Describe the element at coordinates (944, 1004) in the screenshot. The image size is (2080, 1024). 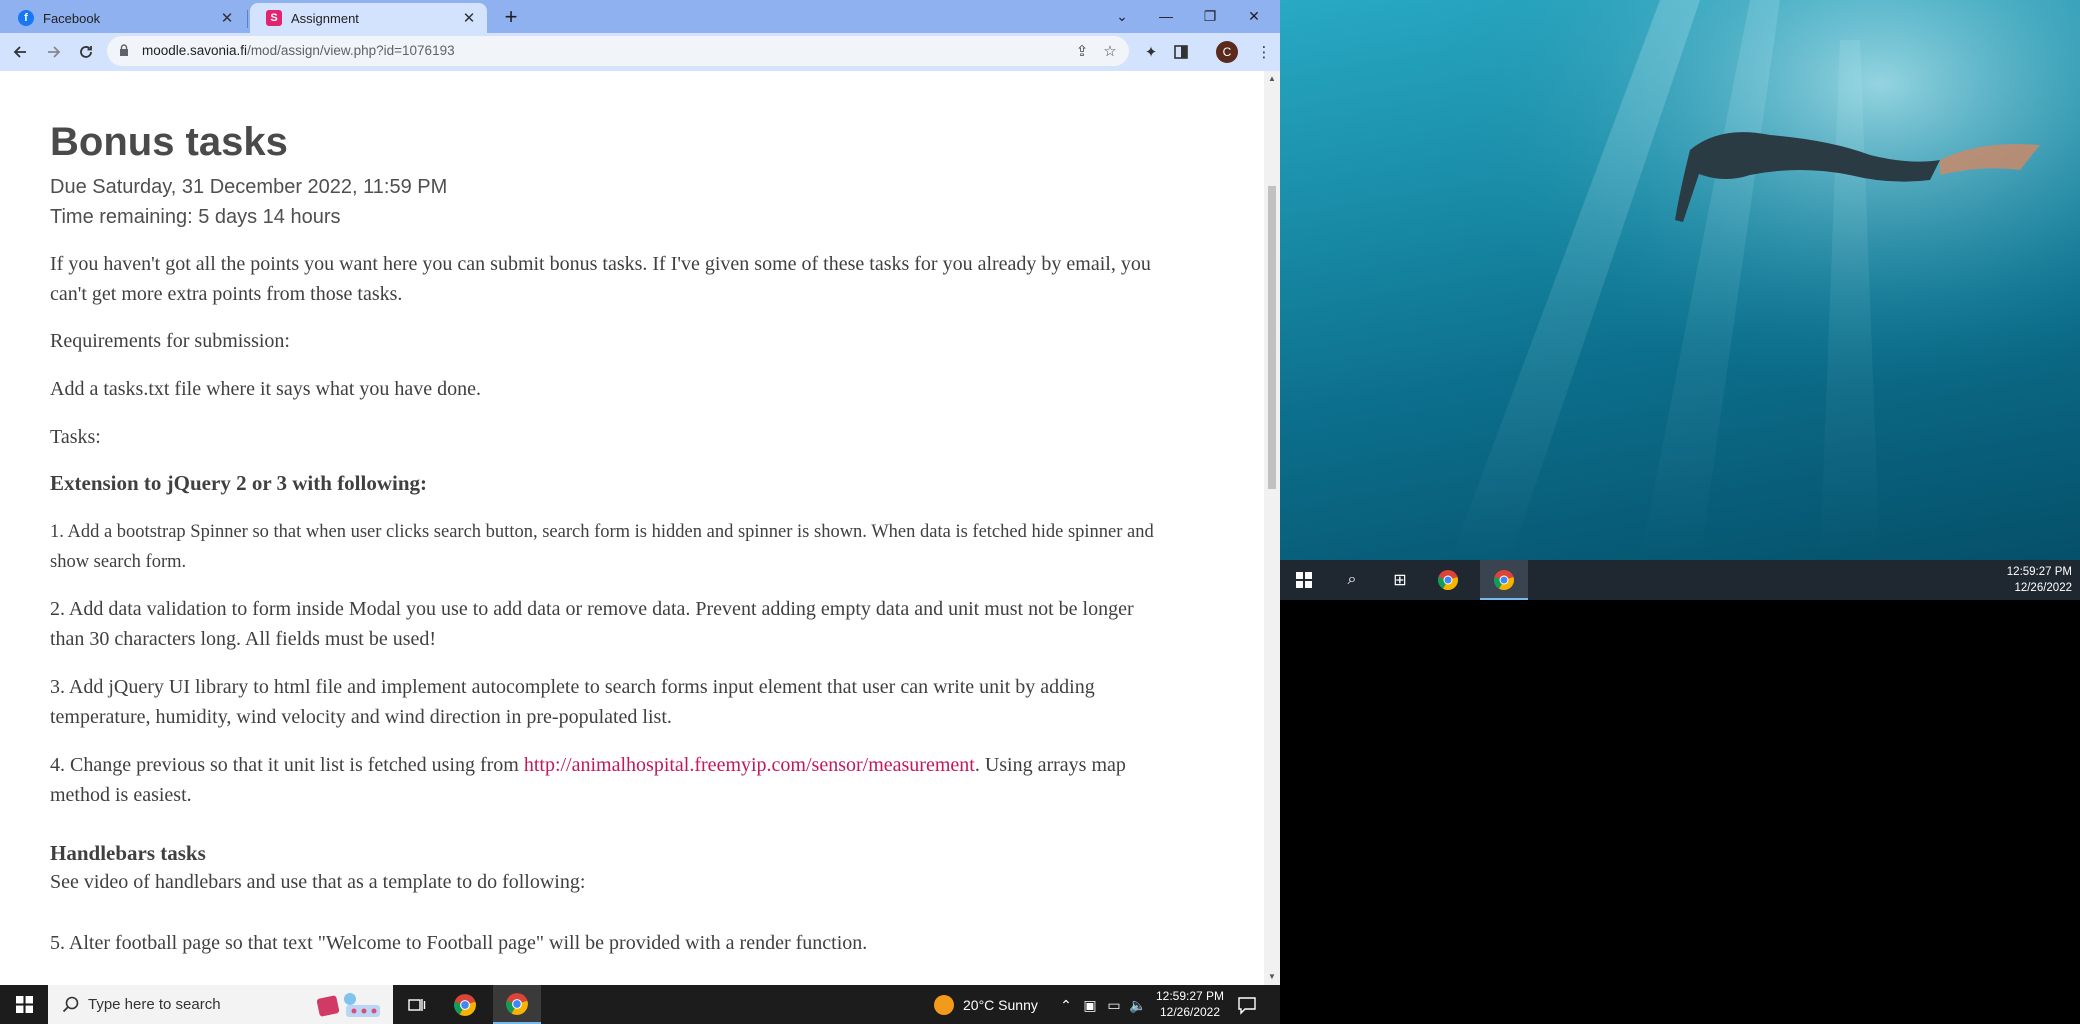
I see `sun-icon` at that location.